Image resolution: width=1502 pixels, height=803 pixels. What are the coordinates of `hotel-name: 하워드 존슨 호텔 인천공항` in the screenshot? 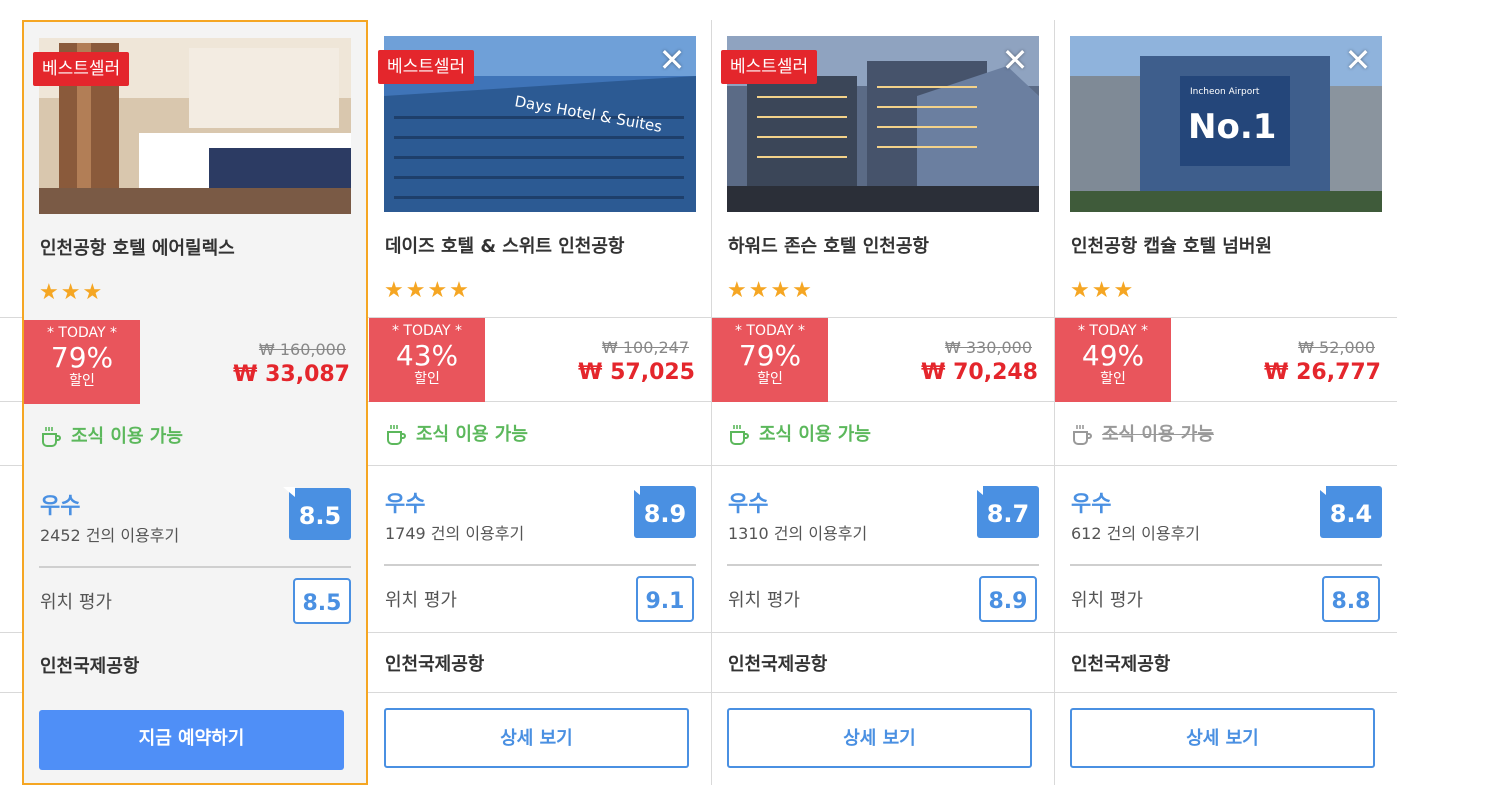 It's located at (828, 245).